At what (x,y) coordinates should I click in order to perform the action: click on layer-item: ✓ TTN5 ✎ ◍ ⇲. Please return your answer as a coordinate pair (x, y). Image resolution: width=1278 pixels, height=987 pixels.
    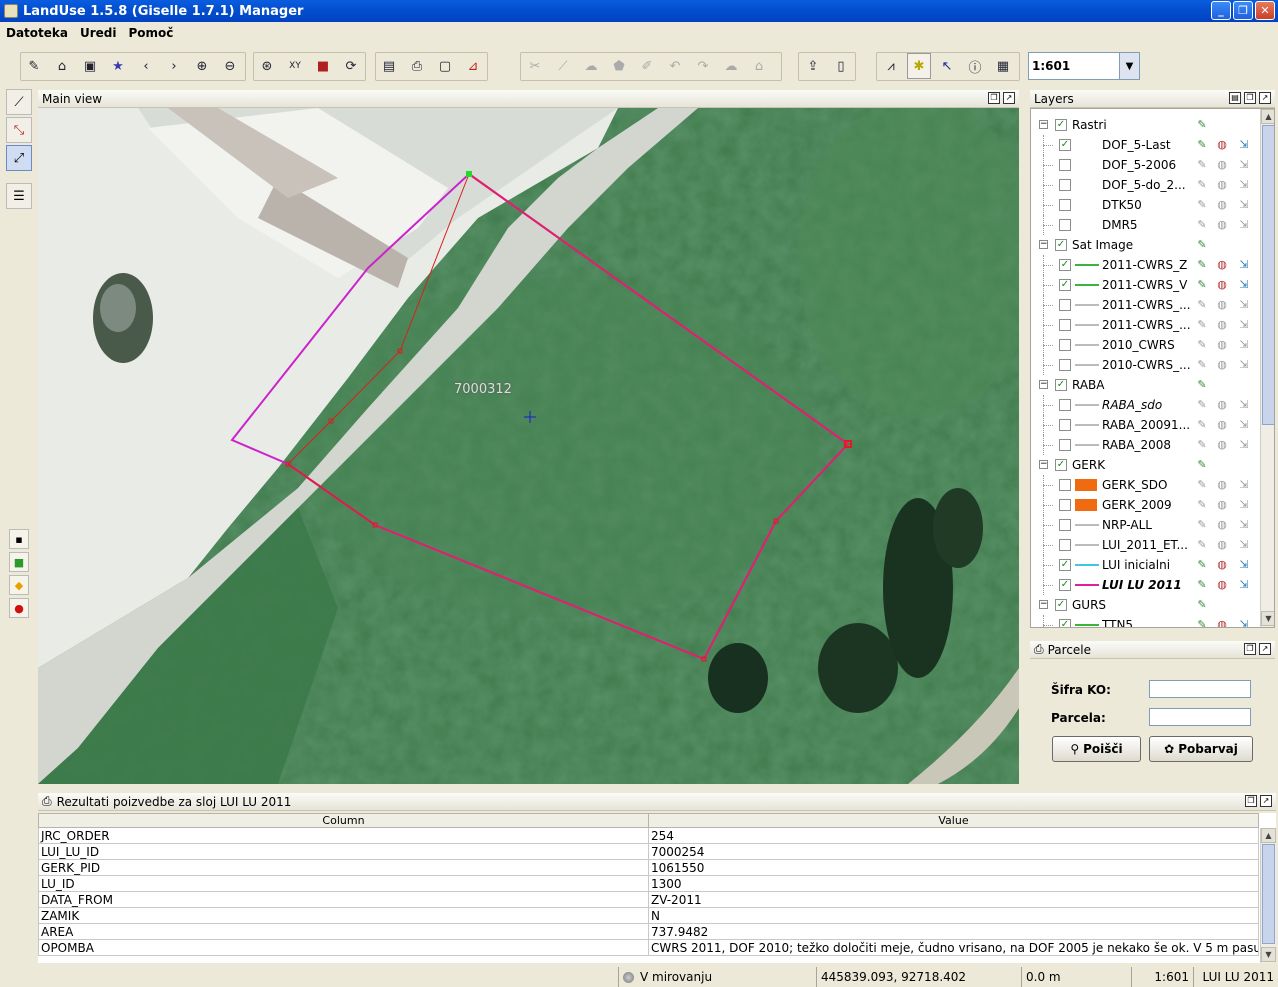
    Looking at the image, I should click on (1145, 621).